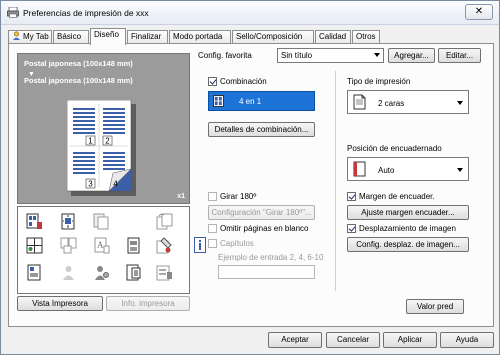 This screenshot has height=355, width=500. I want to click on tab-finalizar: Finalizar, so click(147, 37).